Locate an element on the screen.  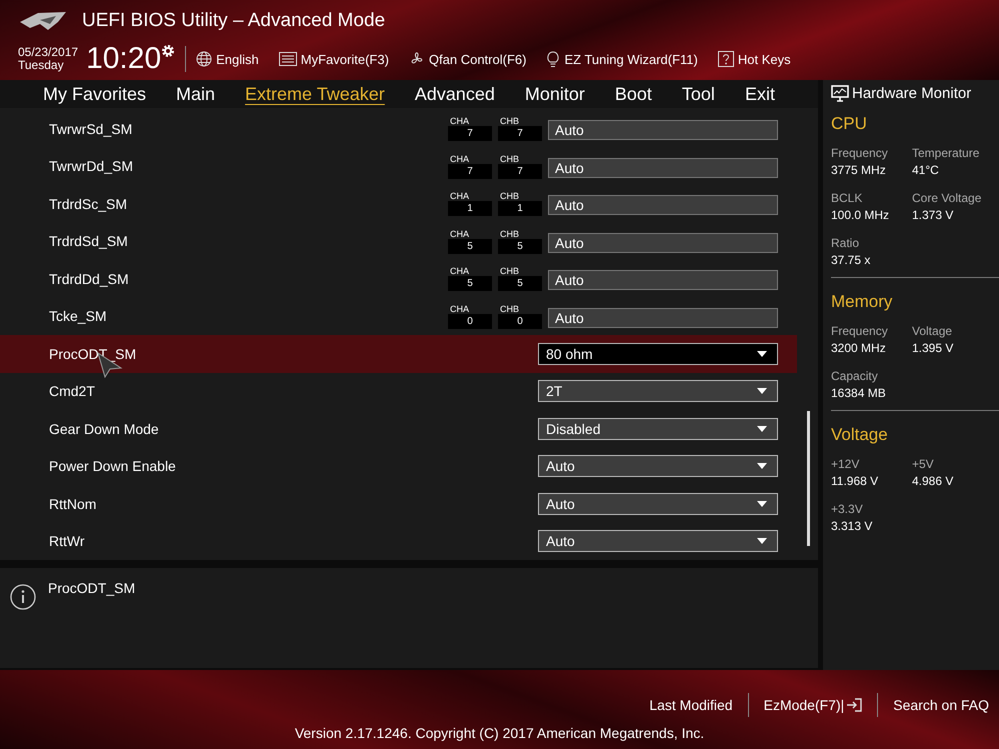
help-icon is located at coordinates (726, 59).